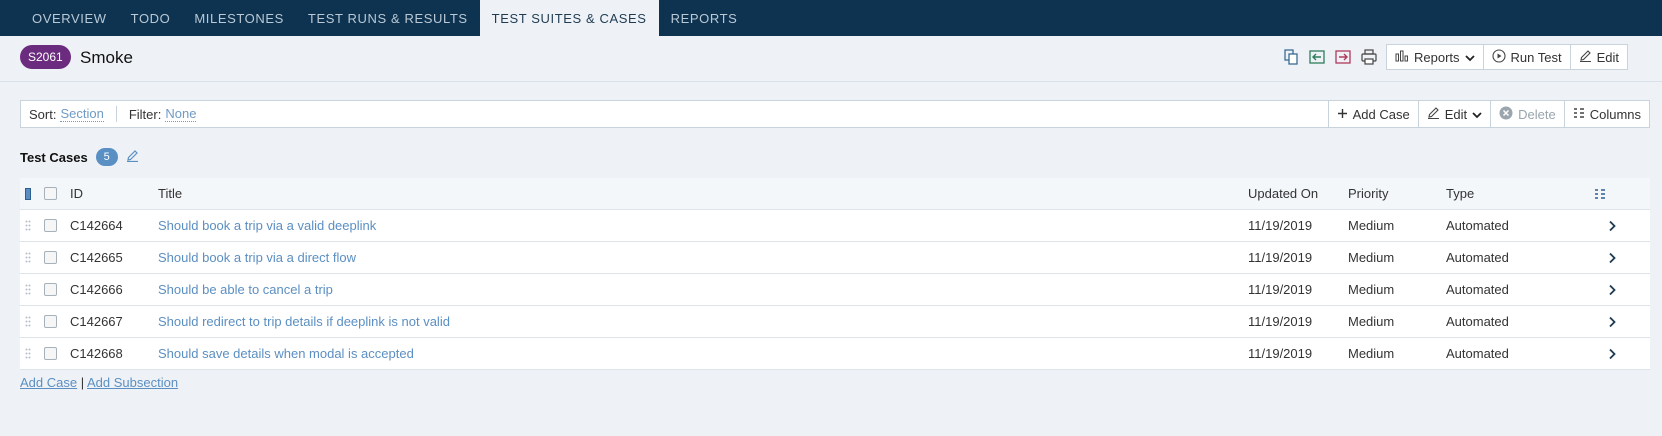 The height and width of the screenshot is (436, 1662). I want to click on case-title-link: Should book a trip via a direct flow, so click(257, 257).